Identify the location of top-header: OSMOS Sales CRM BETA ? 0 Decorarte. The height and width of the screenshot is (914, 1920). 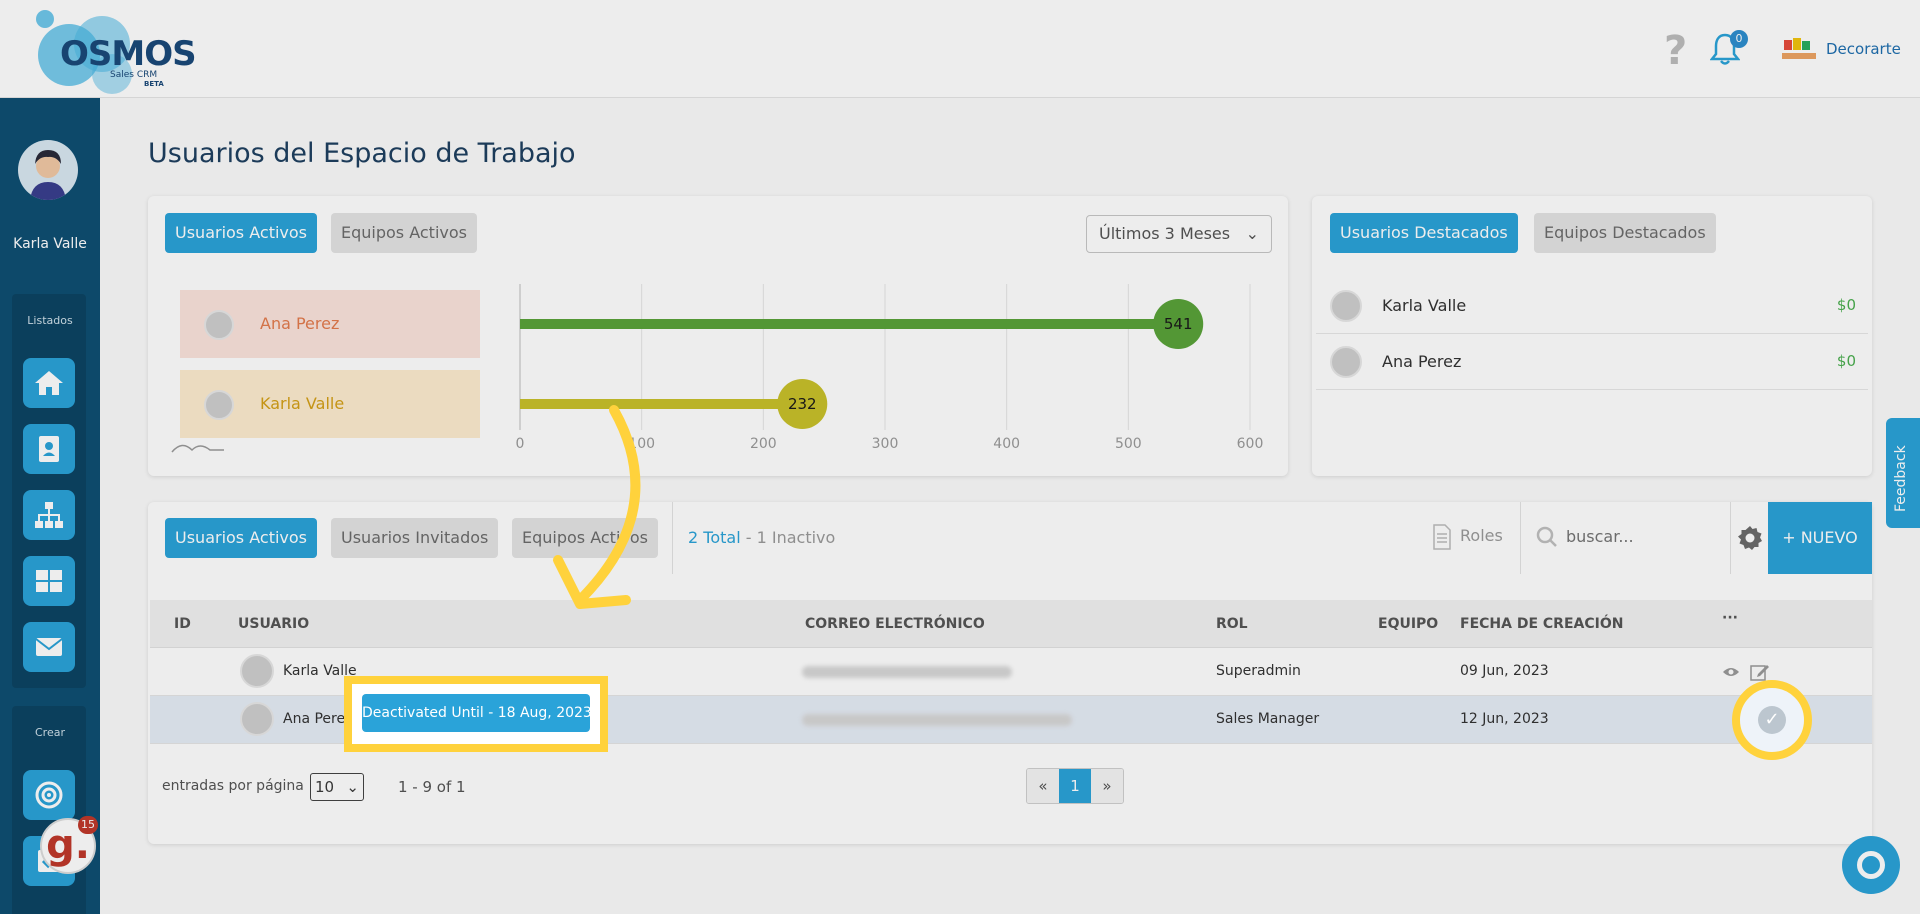
(960, 49).